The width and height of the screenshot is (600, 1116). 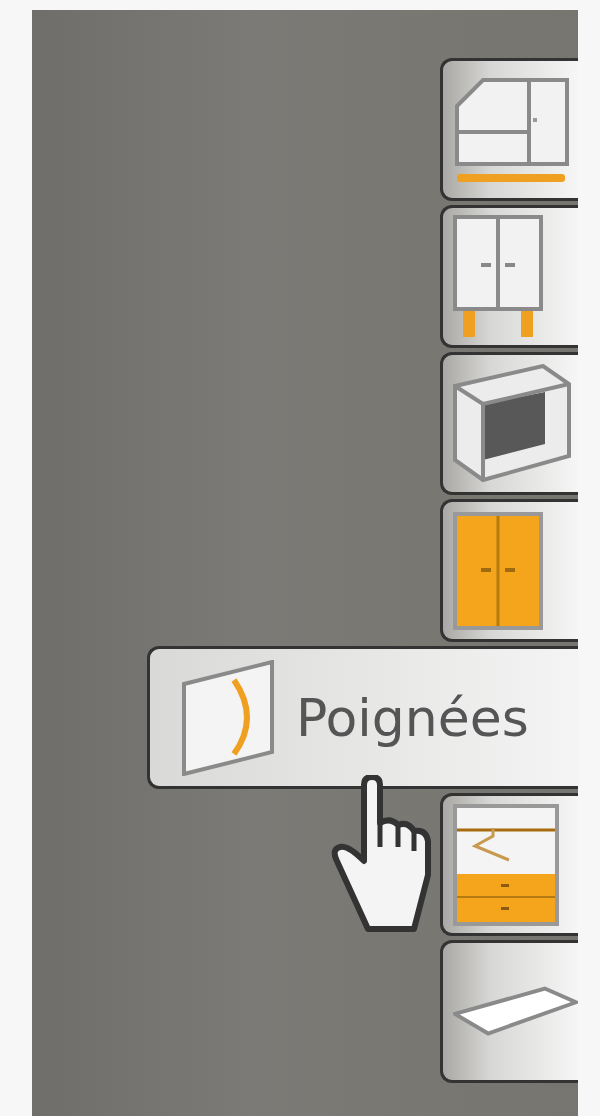 What do you see at coordinates (412, 717) in the screenshot?
I see `tab-label: Poignées` at bounding box center [412, 717].